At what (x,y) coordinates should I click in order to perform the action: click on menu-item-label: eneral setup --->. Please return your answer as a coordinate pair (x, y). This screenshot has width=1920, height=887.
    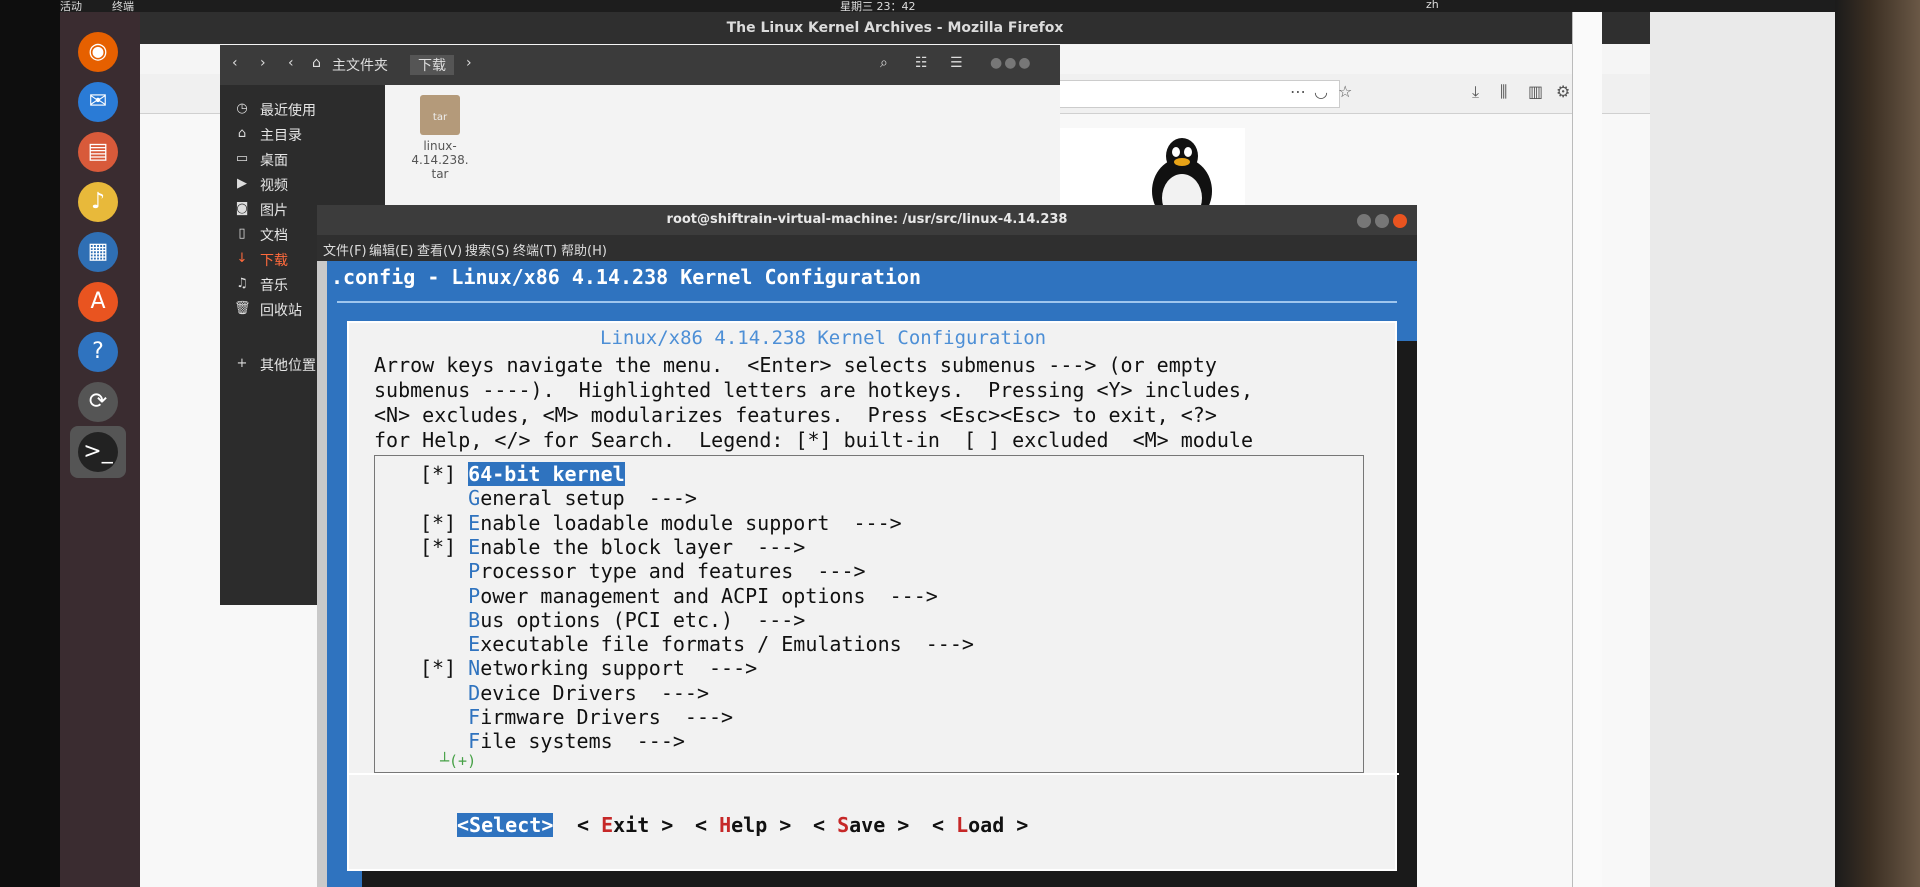
    Looking at the image, I should click on (588, 498).